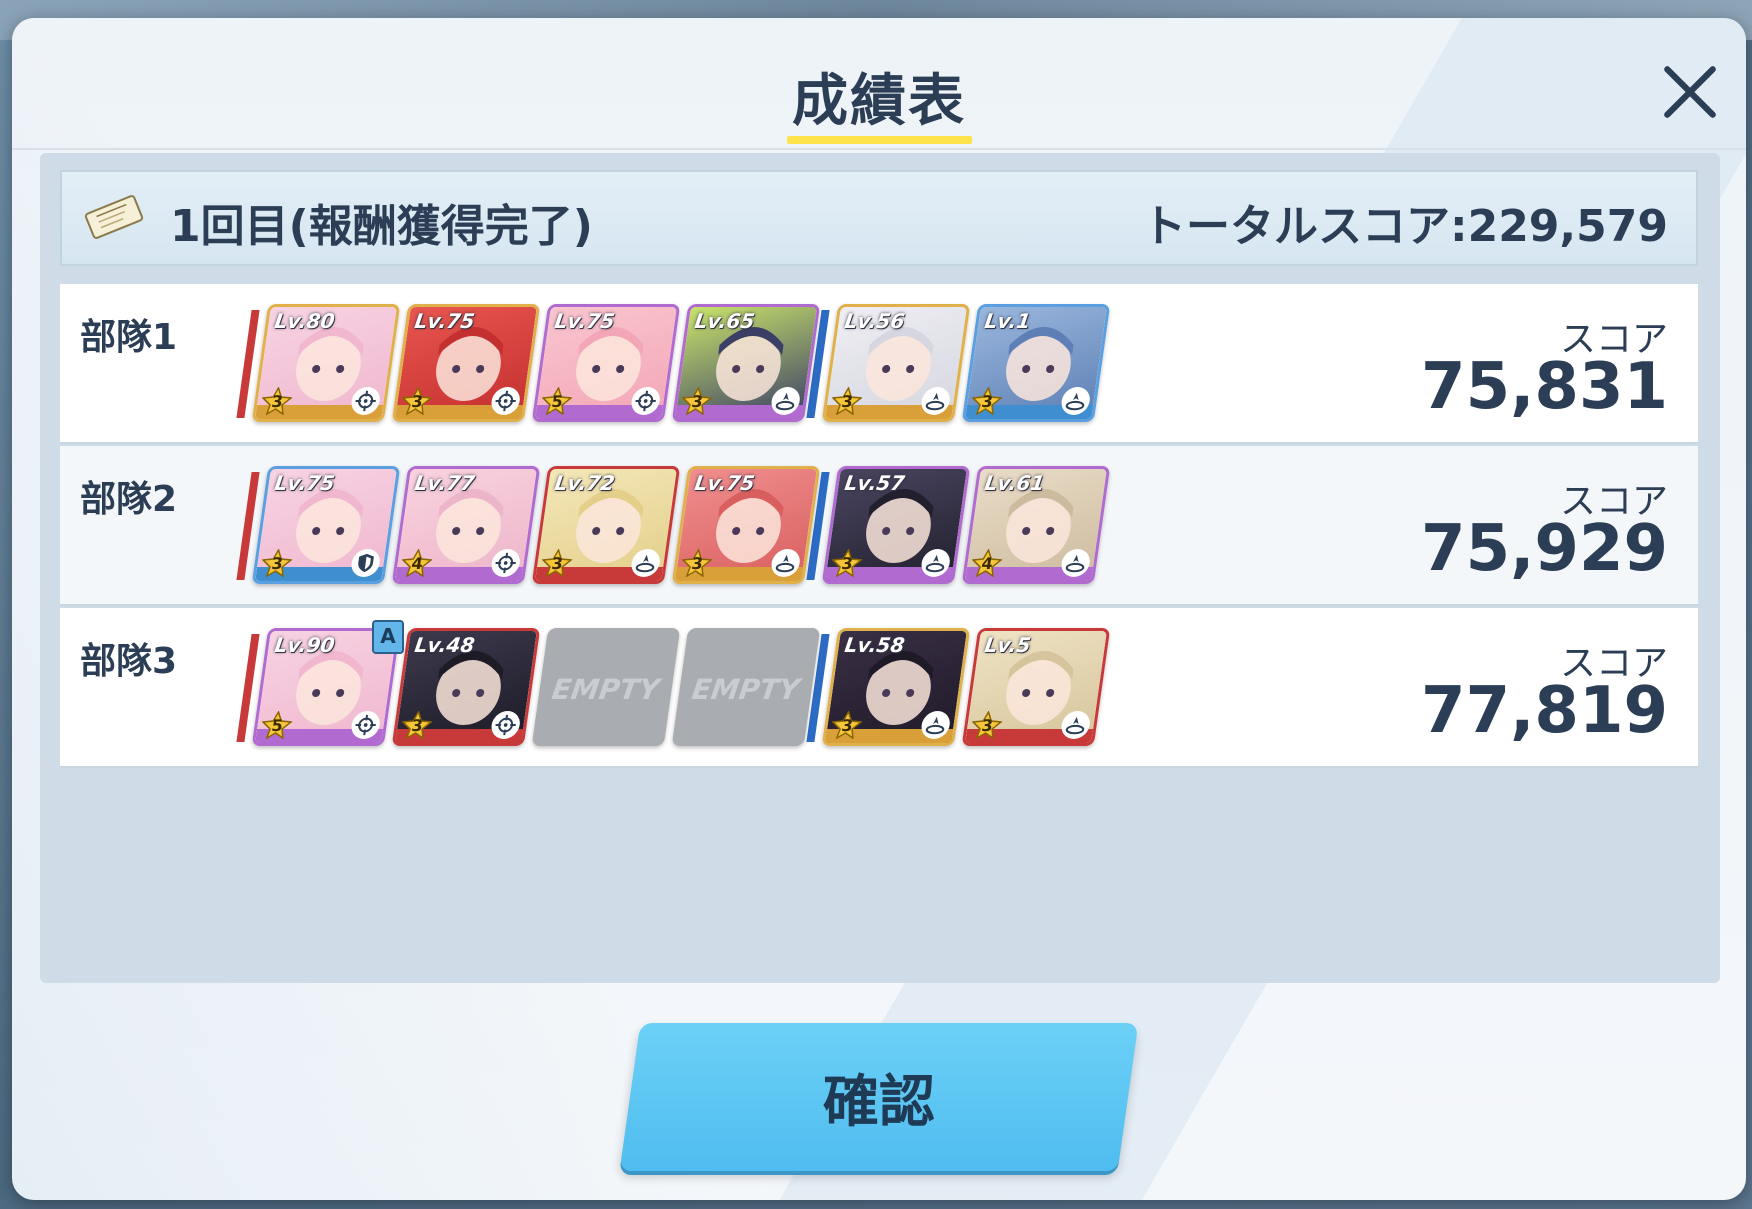 This screenshot has height=1209, width=1752. I want to click on student-card: Lv.5 3, so click(1036, 687).